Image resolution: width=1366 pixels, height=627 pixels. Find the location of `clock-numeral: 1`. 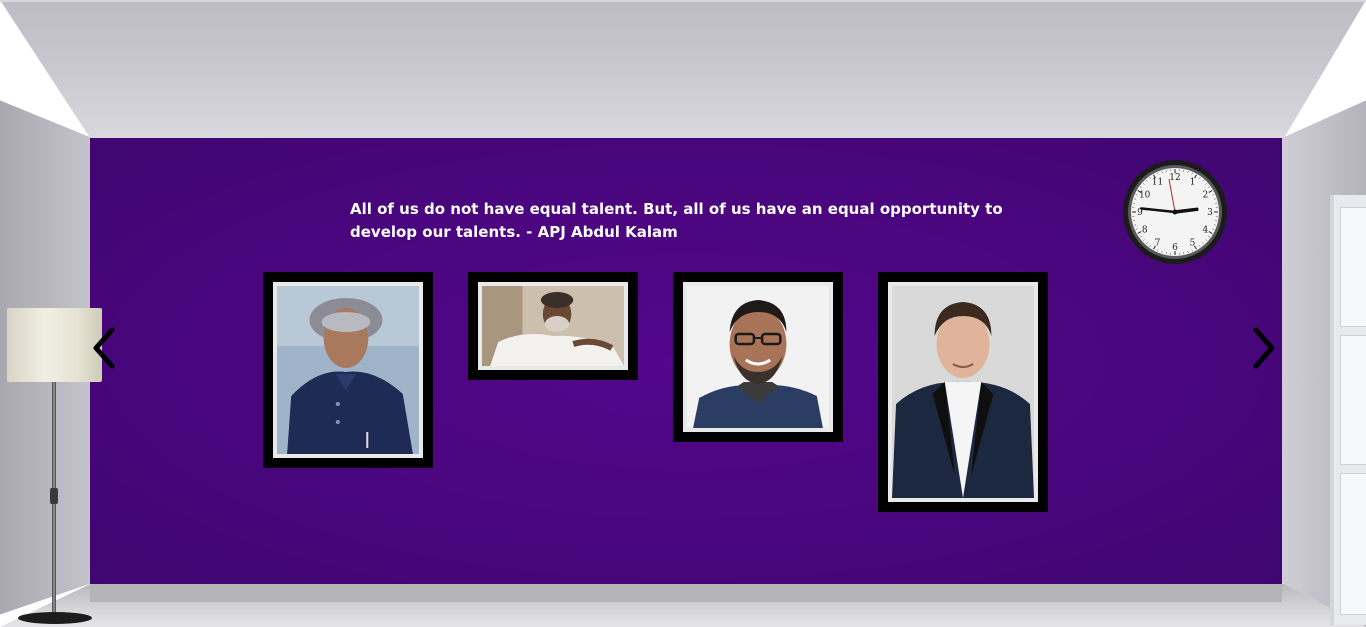

clock-numeral: 1 is located at coordinates (1193, 183).